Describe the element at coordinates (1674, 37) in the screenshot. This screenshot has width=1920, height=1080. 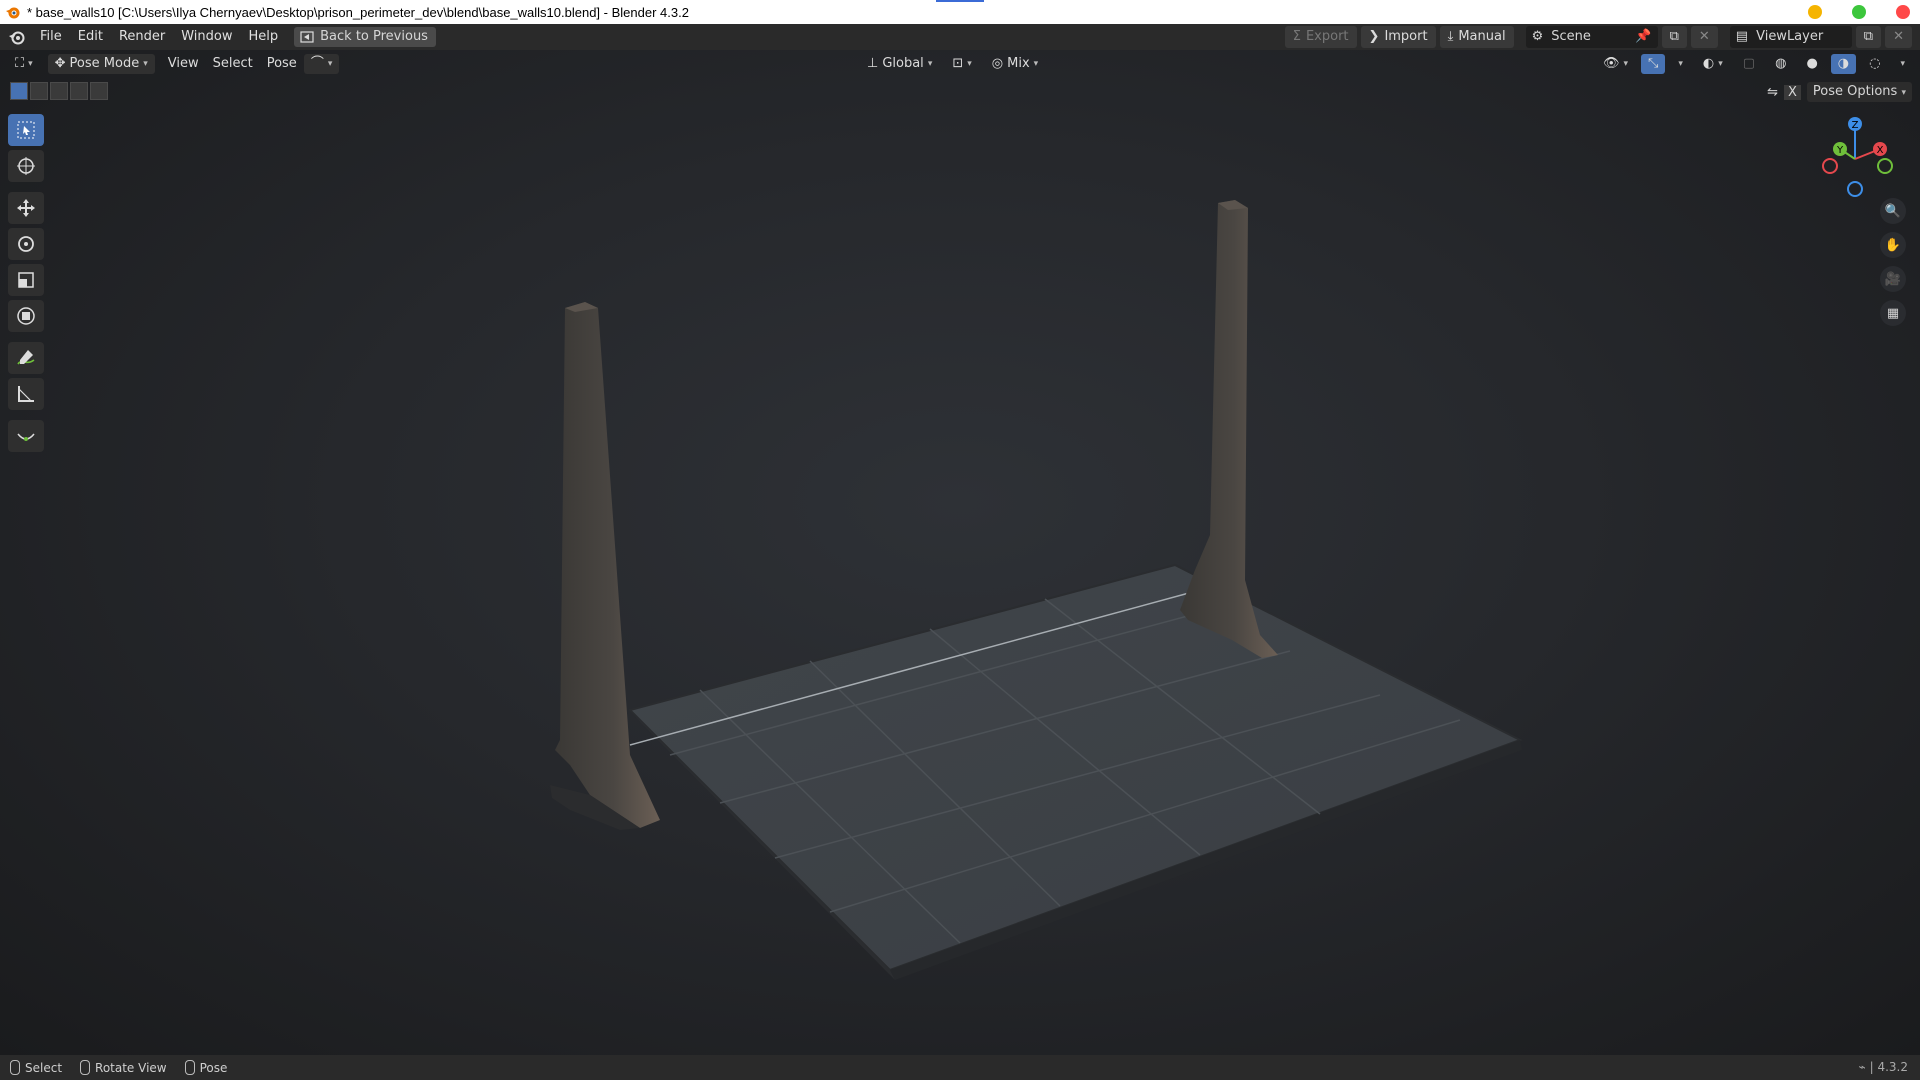
I see `new-scene-button: ⧉` at that location.